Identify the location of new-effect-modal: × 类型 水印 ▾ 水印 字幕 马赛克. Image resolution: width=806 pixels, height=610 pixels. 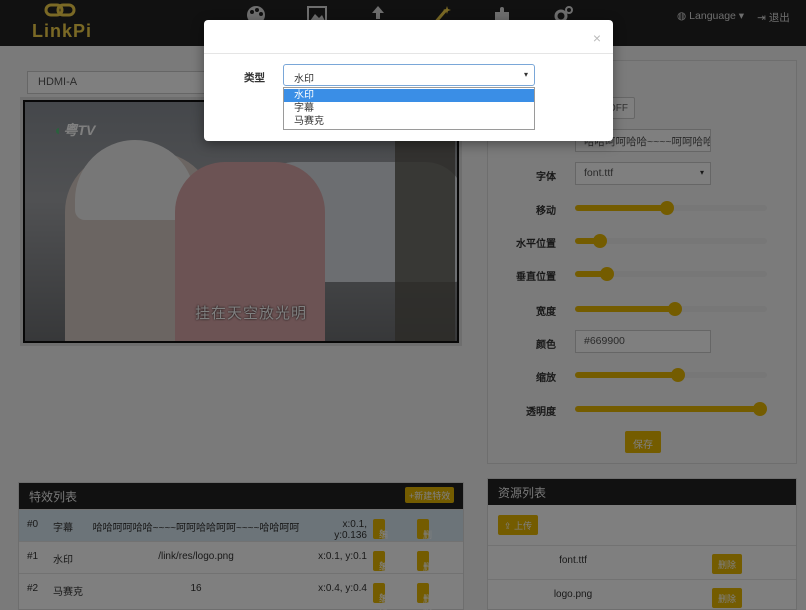
(408, 80).